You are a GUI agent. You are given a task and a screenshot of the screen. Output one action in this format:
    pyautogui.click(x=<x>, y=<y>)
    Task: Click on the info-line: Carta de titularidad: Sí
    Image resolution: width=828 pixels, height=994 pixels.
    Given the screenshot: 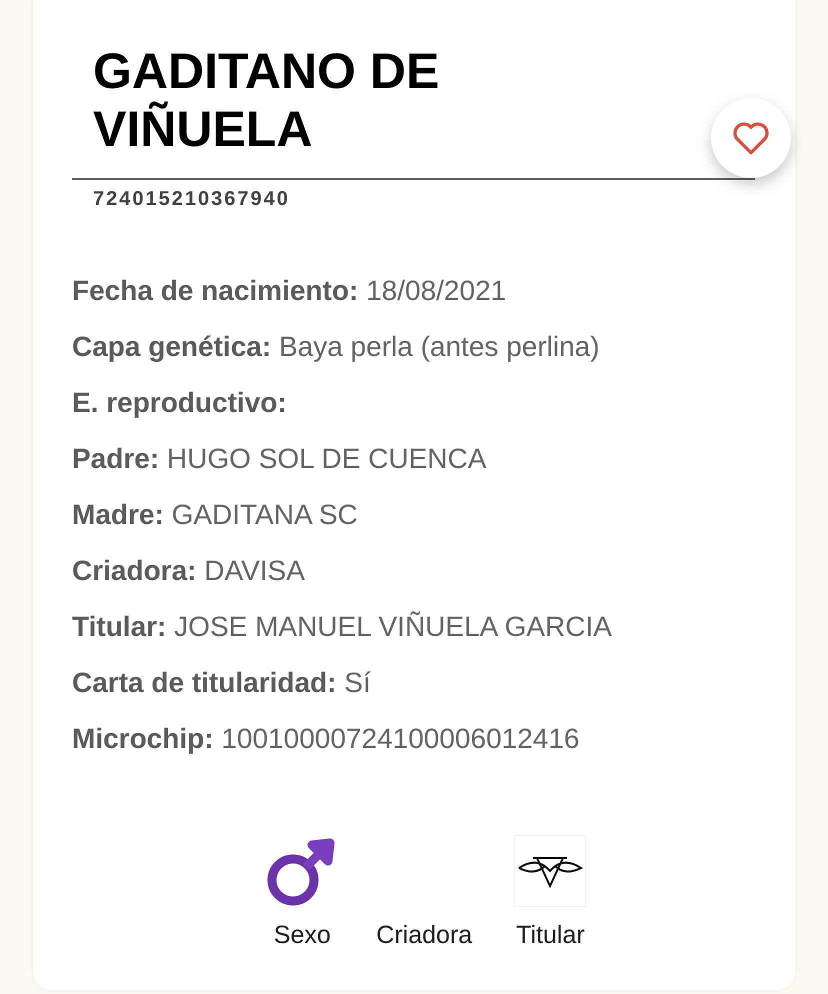 What is the action you would take?
    pyautogui.click(x=221, y=683)
    